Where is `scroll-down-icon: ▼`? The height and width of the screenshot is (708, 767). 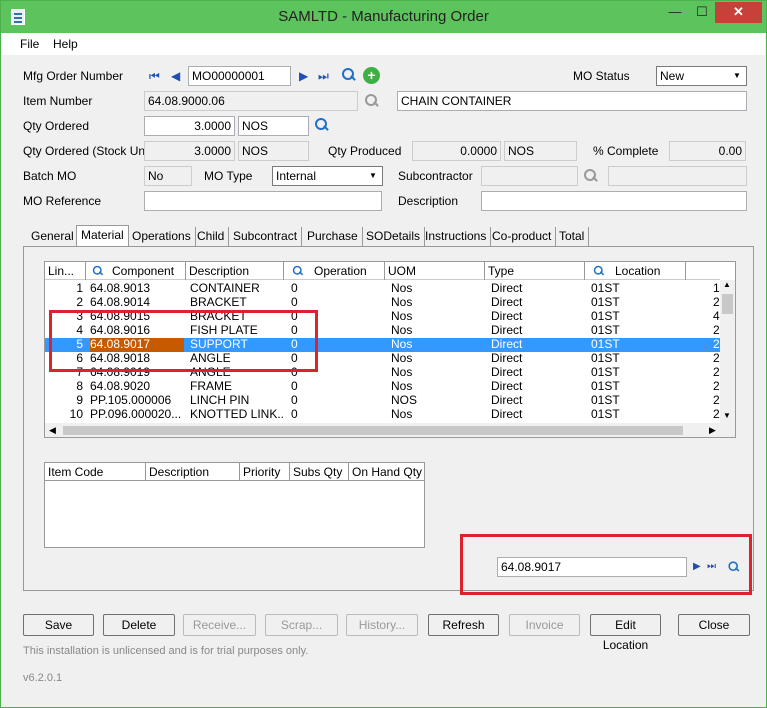
scroll-down-icon: ▼ is located at coordinates (727, 415).